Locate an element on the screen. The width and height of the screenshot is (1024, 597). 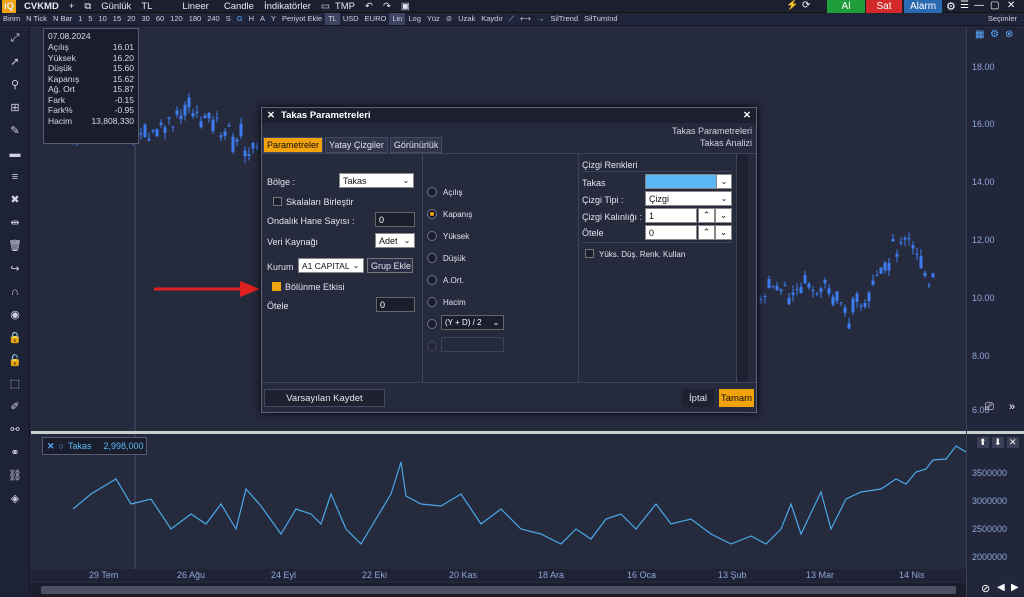
camera-icon: ▣ is located at coordinates (405, 6).